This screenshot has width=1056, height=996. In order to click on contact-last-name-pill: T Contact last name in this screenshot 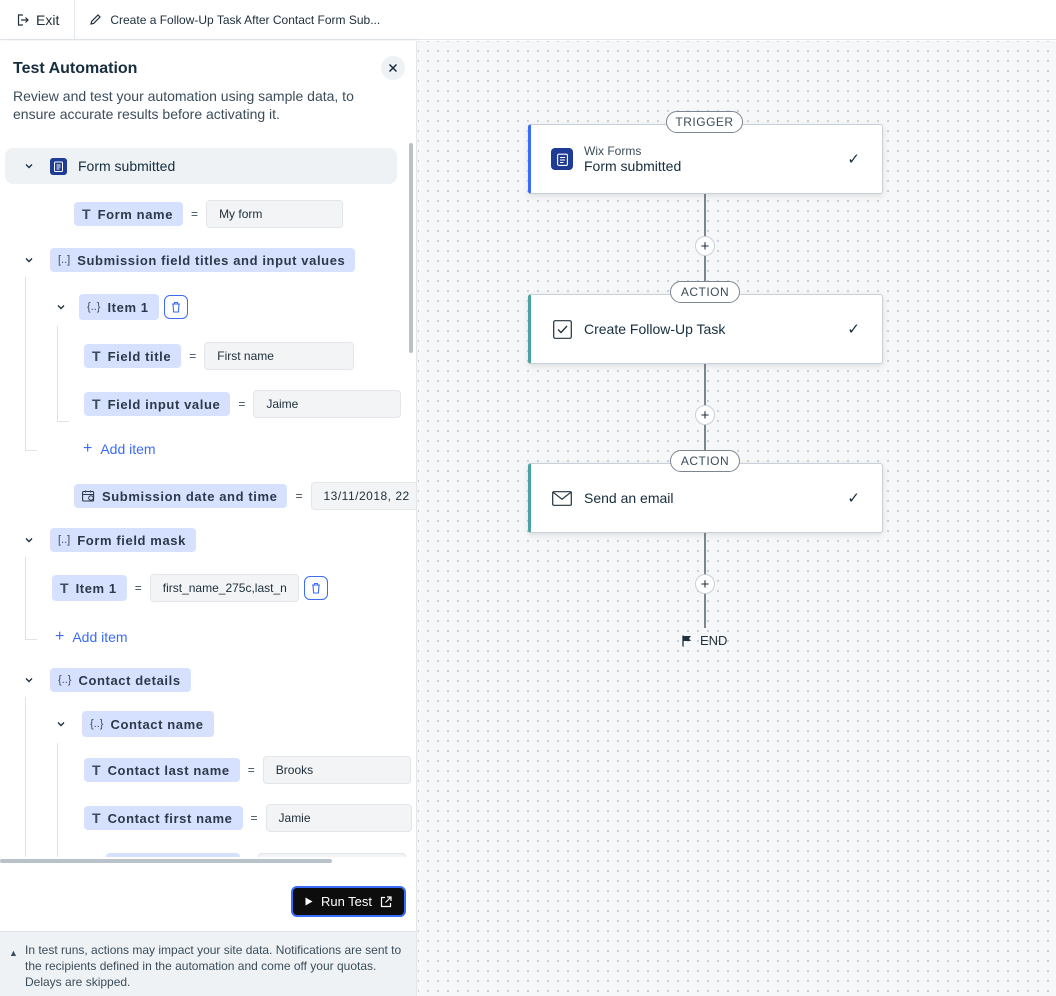, I will do `click(162, 770)`.